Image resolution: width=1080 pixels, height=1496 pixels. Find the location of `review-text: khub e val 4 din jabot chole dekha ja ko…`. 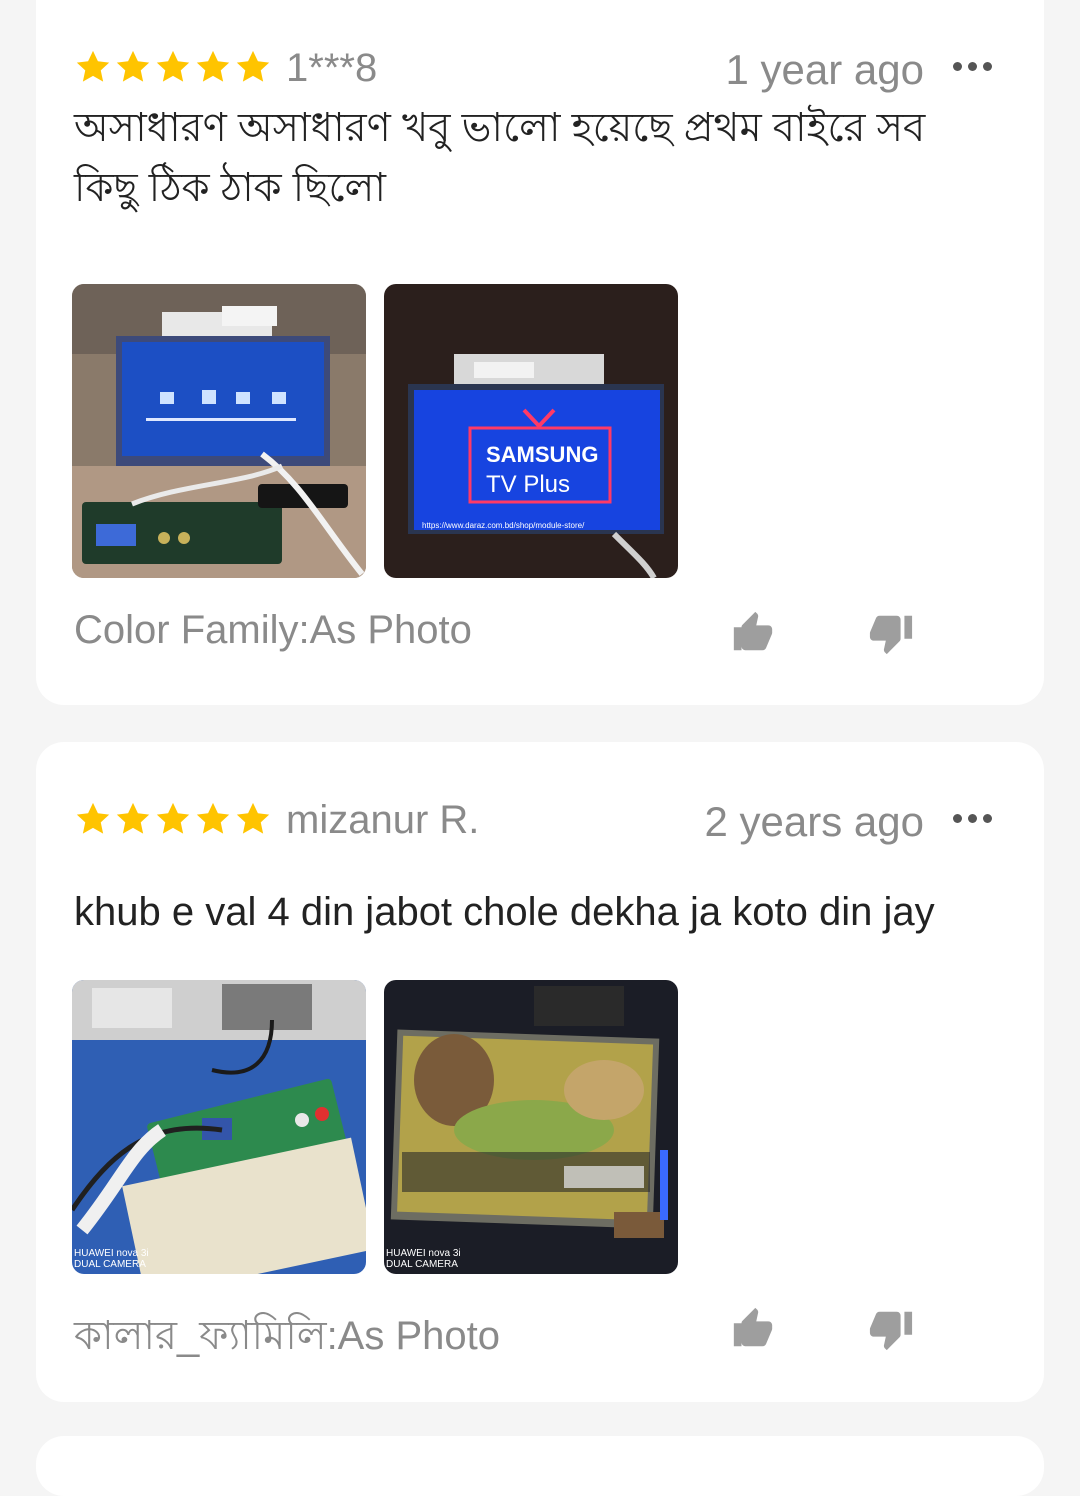

review-text: khub e val 4 din jabot chole dekha ja ko… is located at coordinates (504, 912).